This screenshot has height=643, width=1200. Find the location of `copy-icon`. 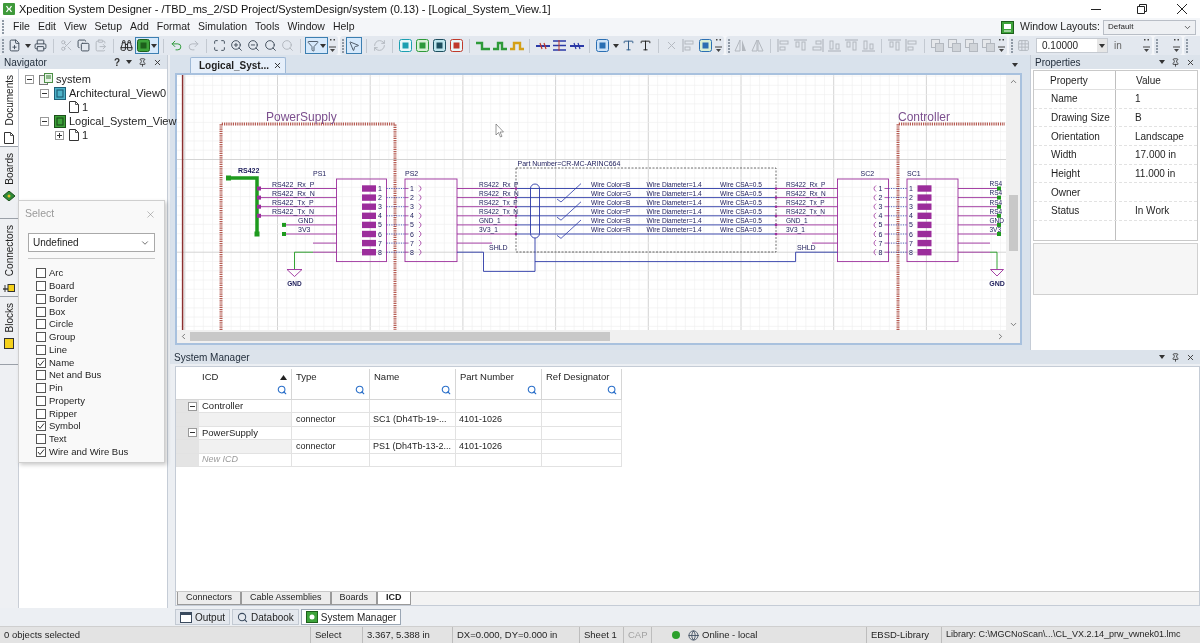

copy-icon is located at coordinates (83, 45).